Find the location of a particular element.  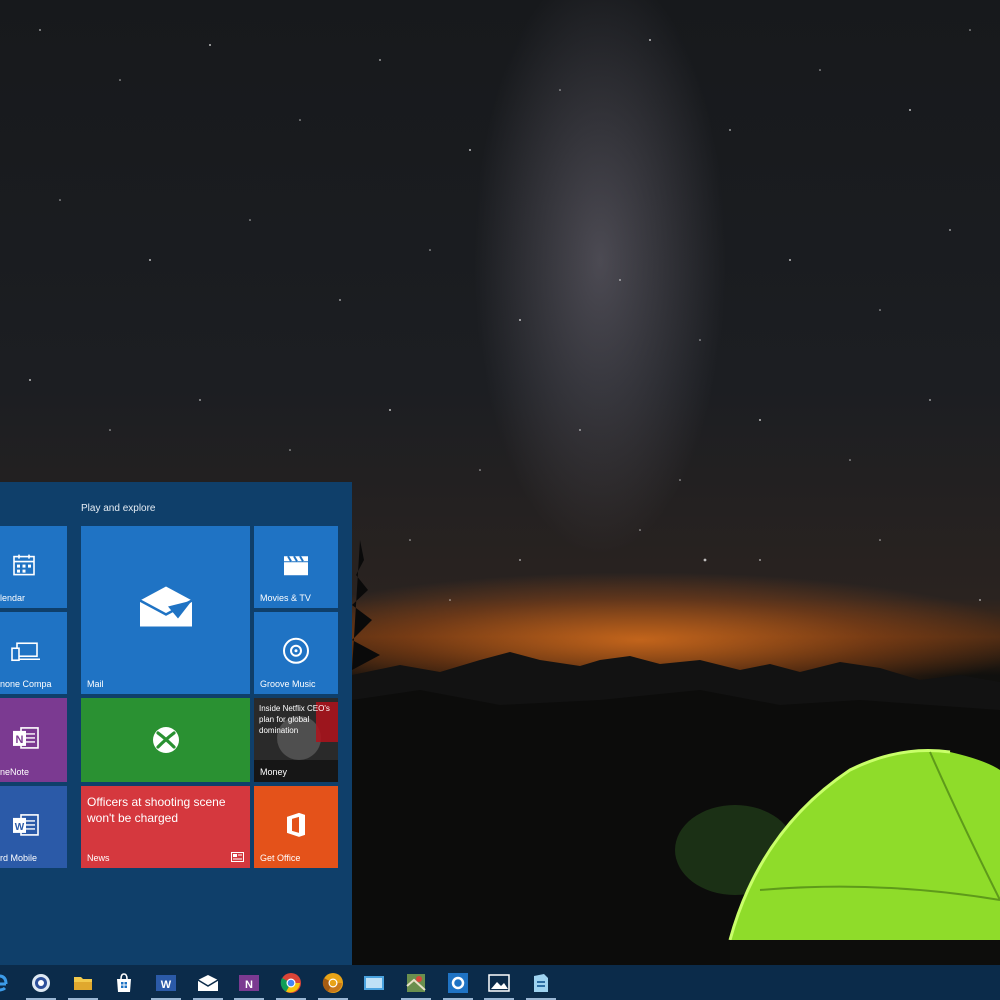

taskbar-mail is located at coordinates (208, 982).